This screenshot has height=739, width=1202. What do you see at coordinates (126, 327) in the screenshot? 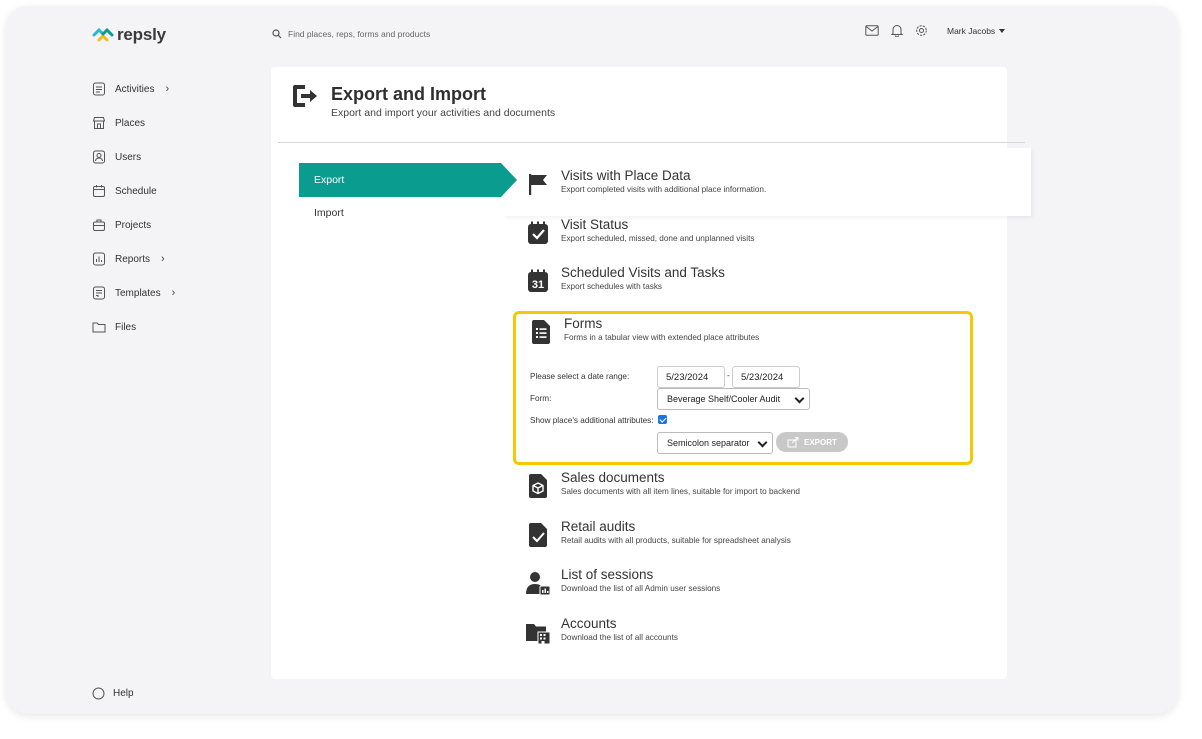
I see `sidebar-item-label: Files` at bounding box center [126, 327].